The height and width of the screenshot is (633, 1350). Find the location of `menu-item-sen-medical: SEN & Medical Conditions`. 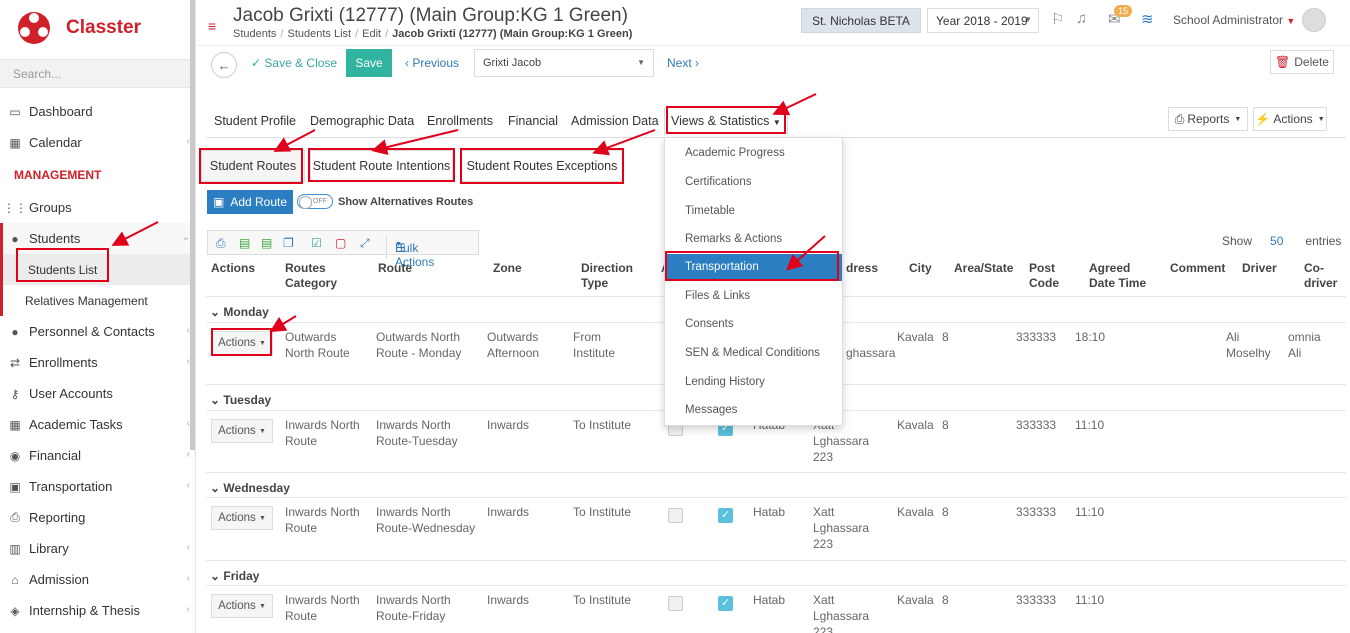

menu-item-sen-medical: SEN & Medical Conditions is located at coordinates (753, 353).